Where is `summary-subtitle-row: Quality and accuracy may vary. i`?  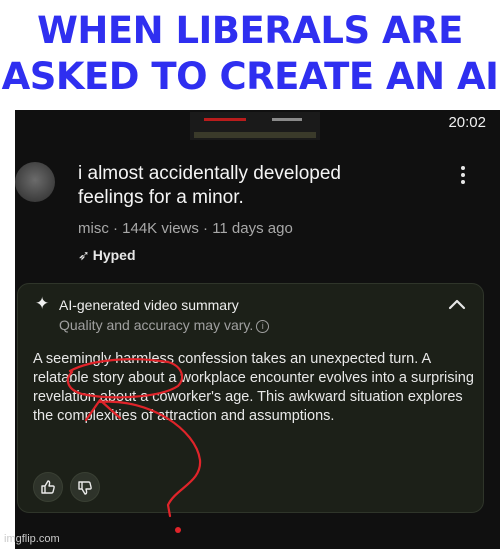
summary-subtitle-row: Quality and accuracy may vary. i is located at coordinates (164, 325).